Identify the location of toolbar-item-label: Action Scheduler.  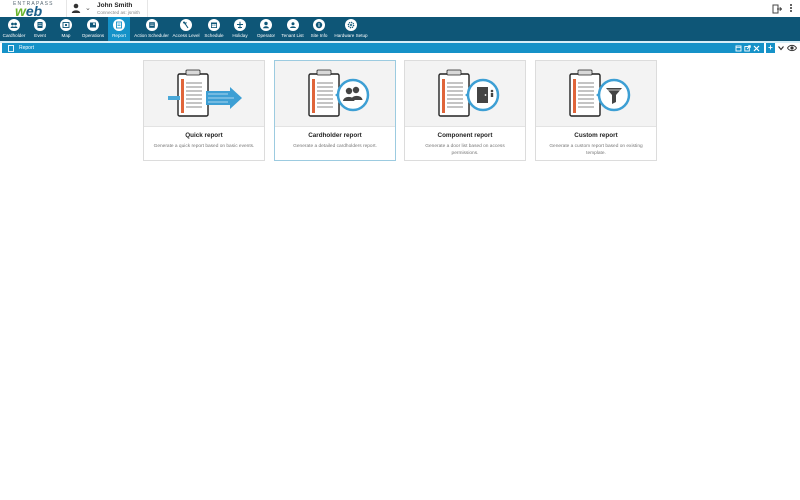
(151, 35).